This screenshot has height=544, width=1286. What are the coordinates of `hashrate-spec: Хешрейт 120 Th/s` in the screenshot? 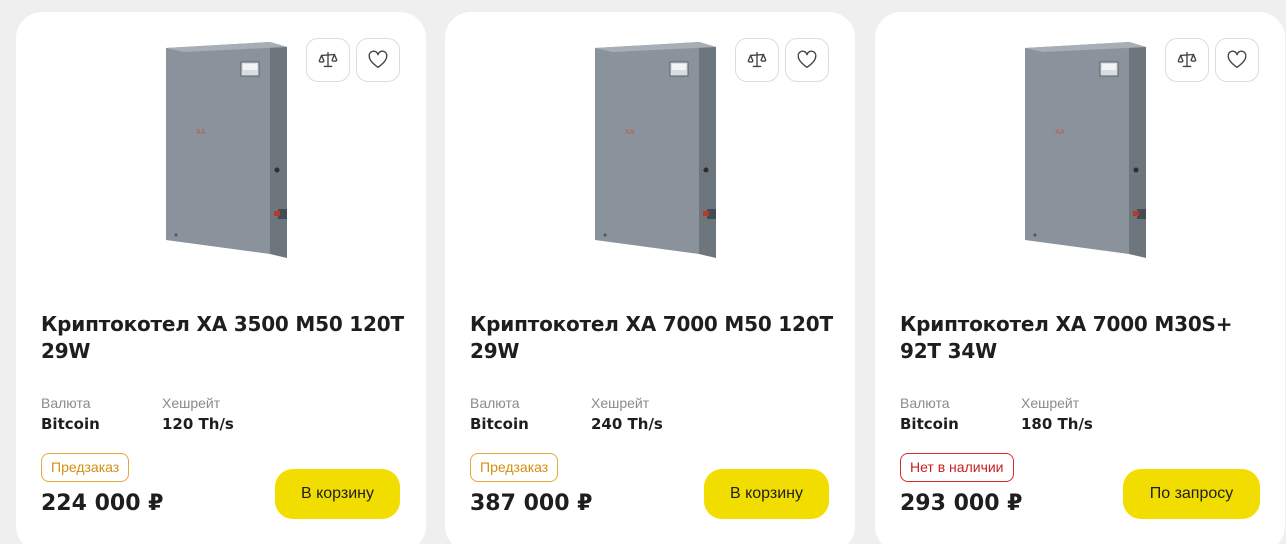 It's located at (198, 414).